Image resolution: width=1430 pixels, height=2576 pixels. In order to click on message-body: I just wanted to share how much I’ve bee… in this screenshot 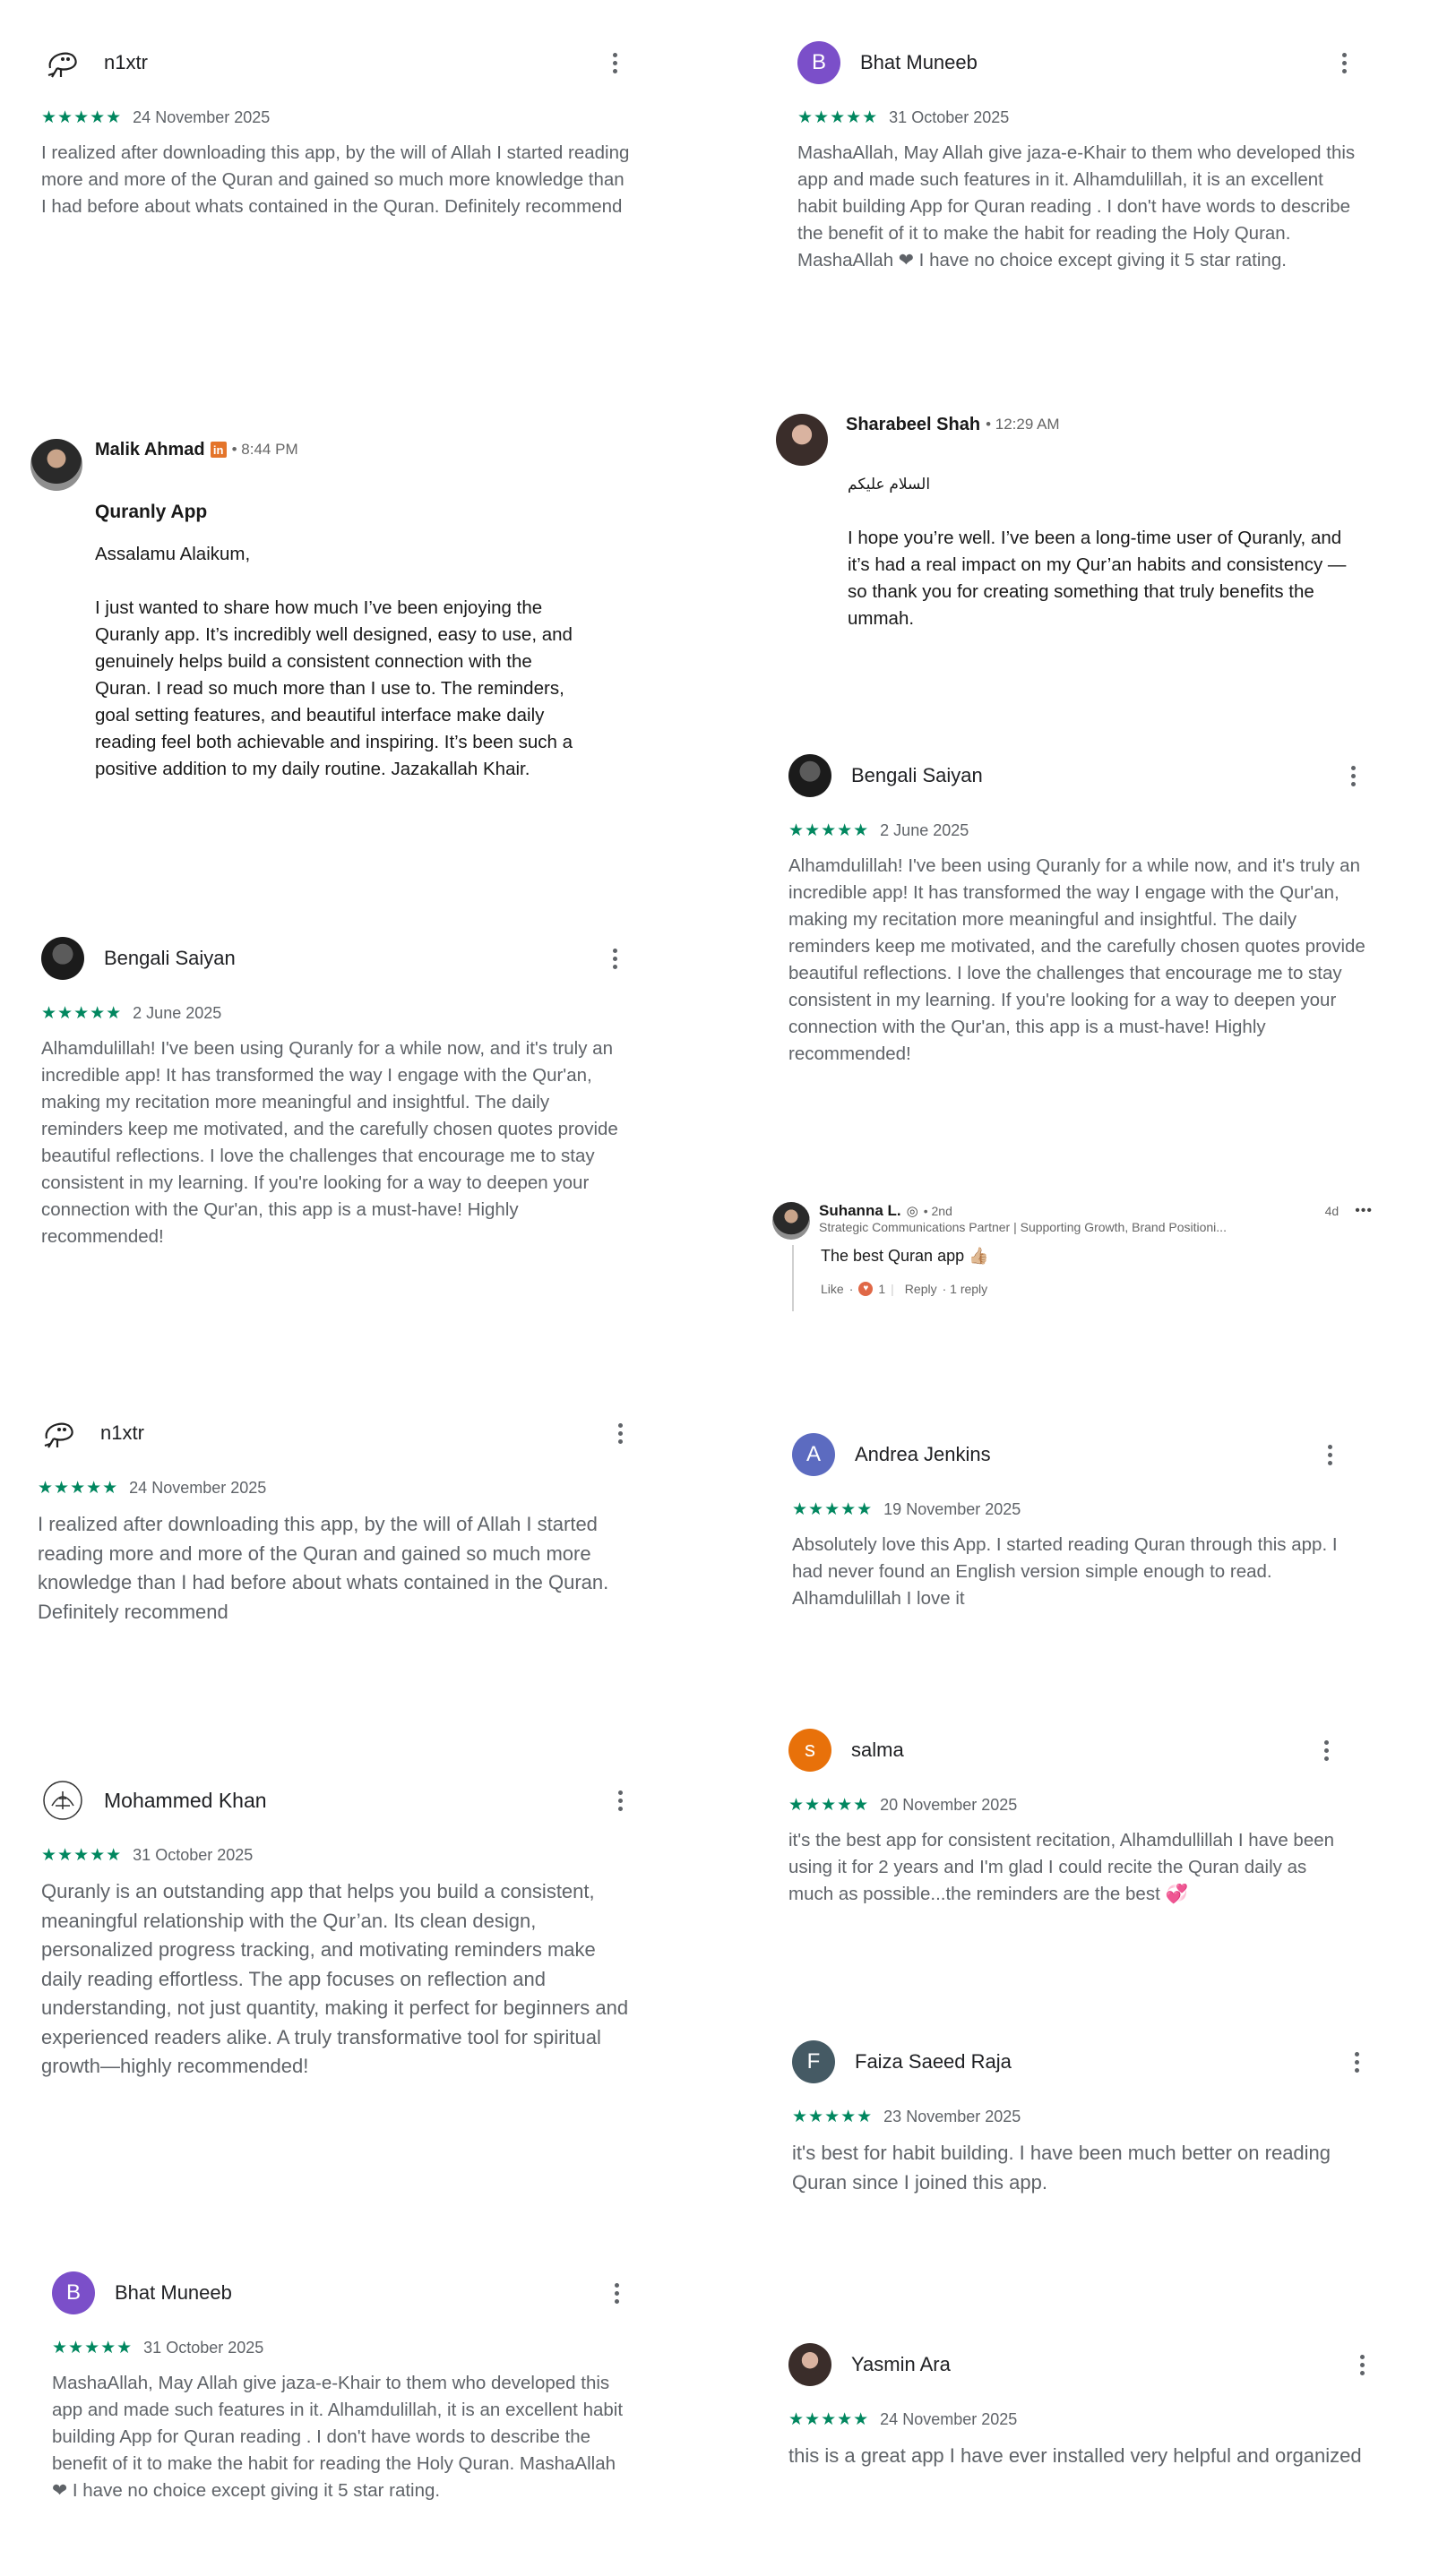, I will do `click(334, 688)`.